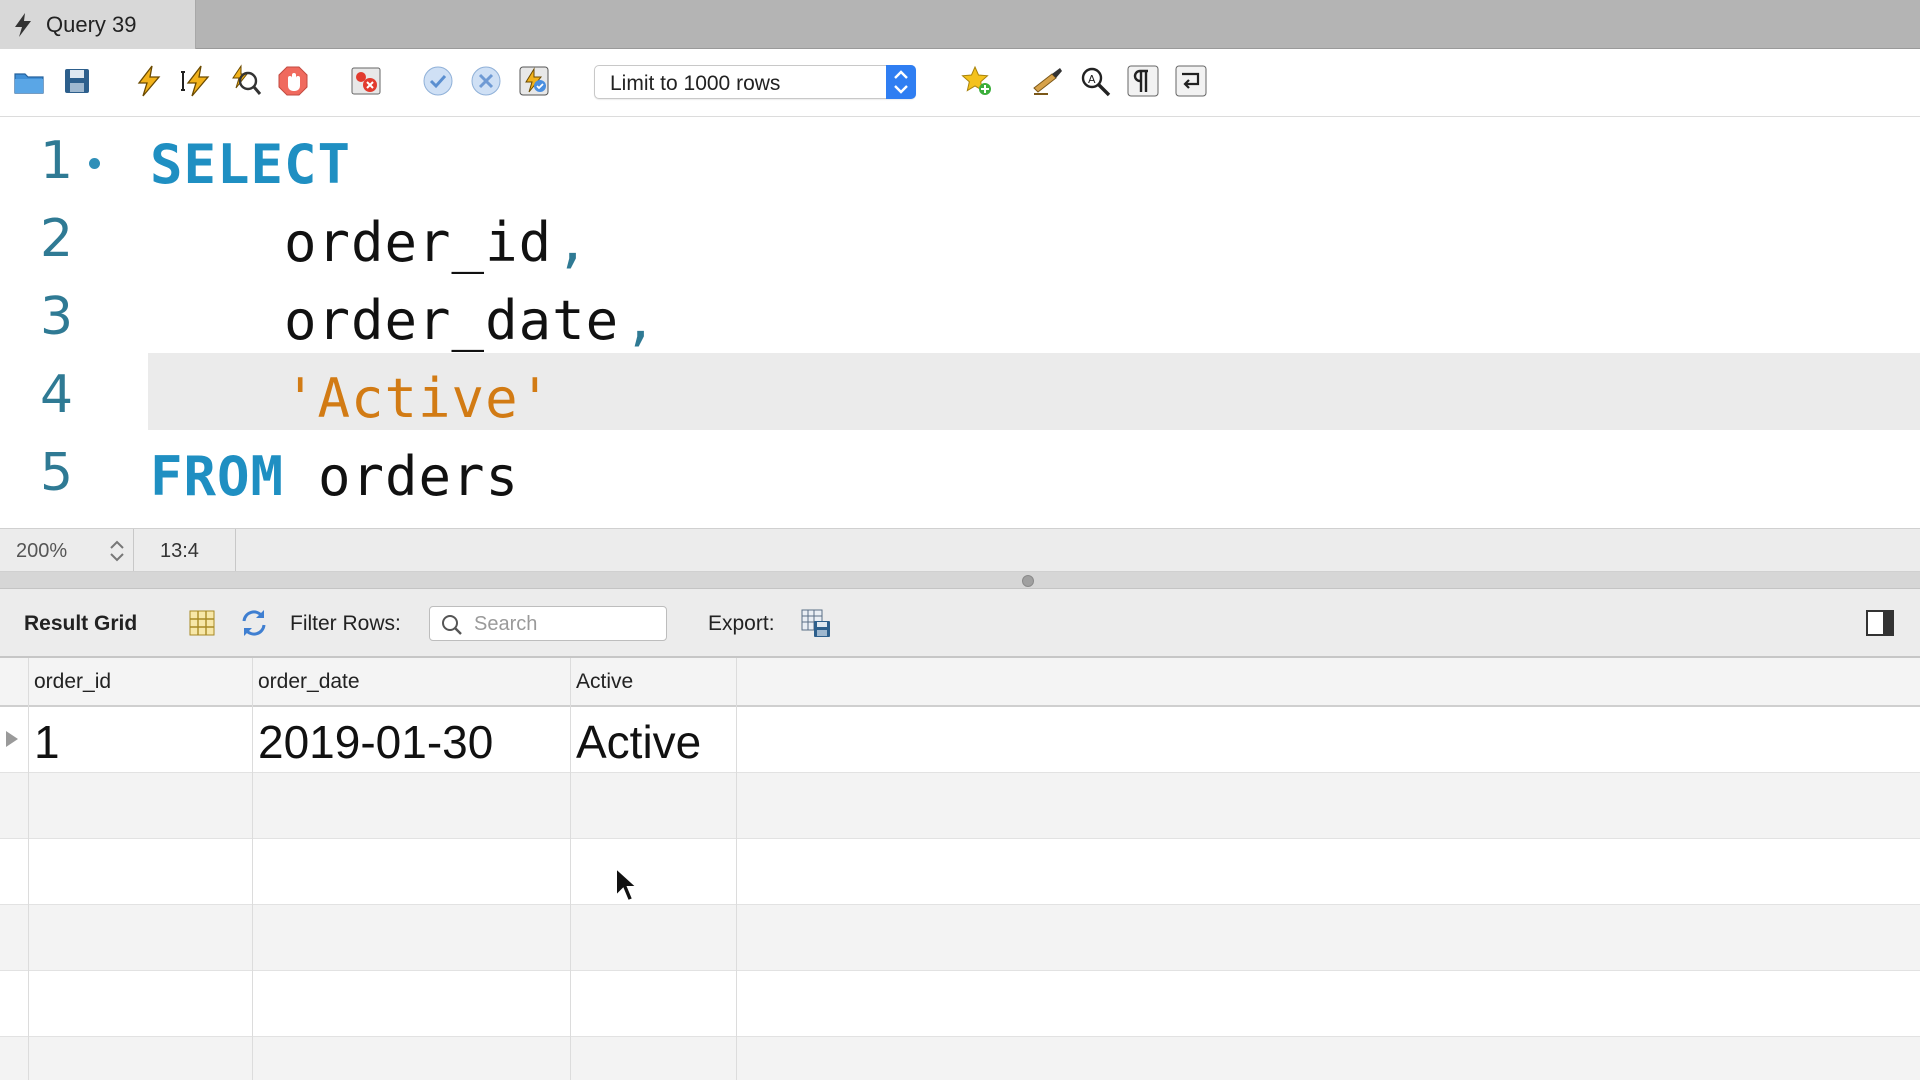  I want to click on splitter-handle-icon, so click(1028, 581).